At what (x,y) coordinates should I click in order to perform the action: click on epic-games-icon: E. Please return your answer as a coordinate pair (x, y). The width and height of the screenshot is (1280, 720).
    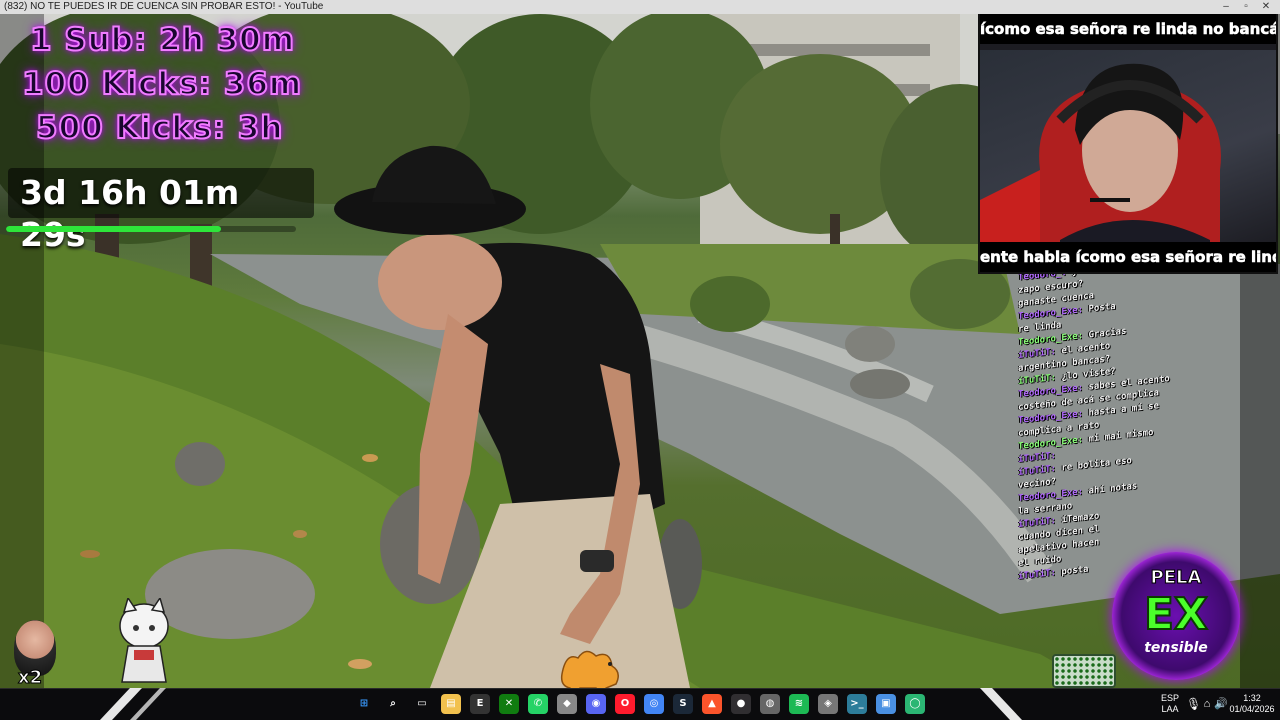
    Looking at the image, I should click on (480, 704).